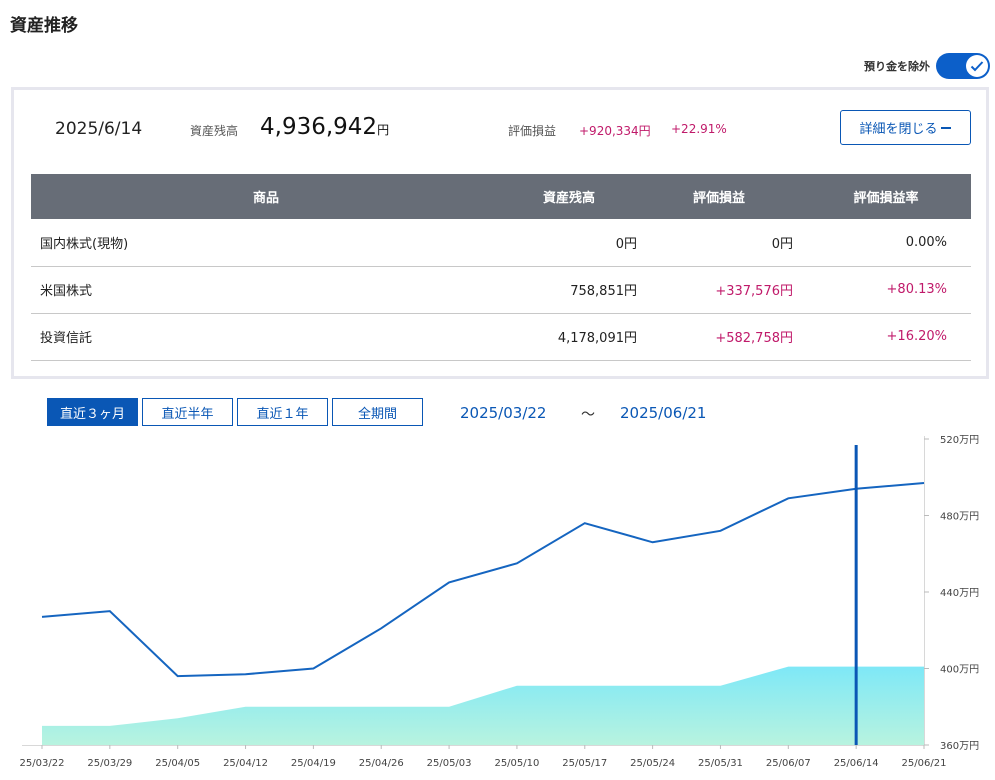  What do you see at coordinates (42, 763) in the screenshot?
I see `x-tick-label: 25/03/22` at bounding box center [42, 763].